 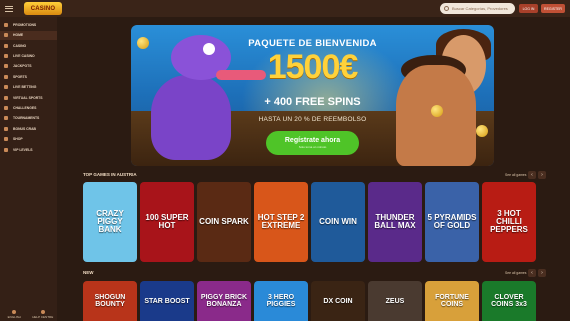 I want to click on sidebar-item-label: HOME, so click(x=18, y=35).